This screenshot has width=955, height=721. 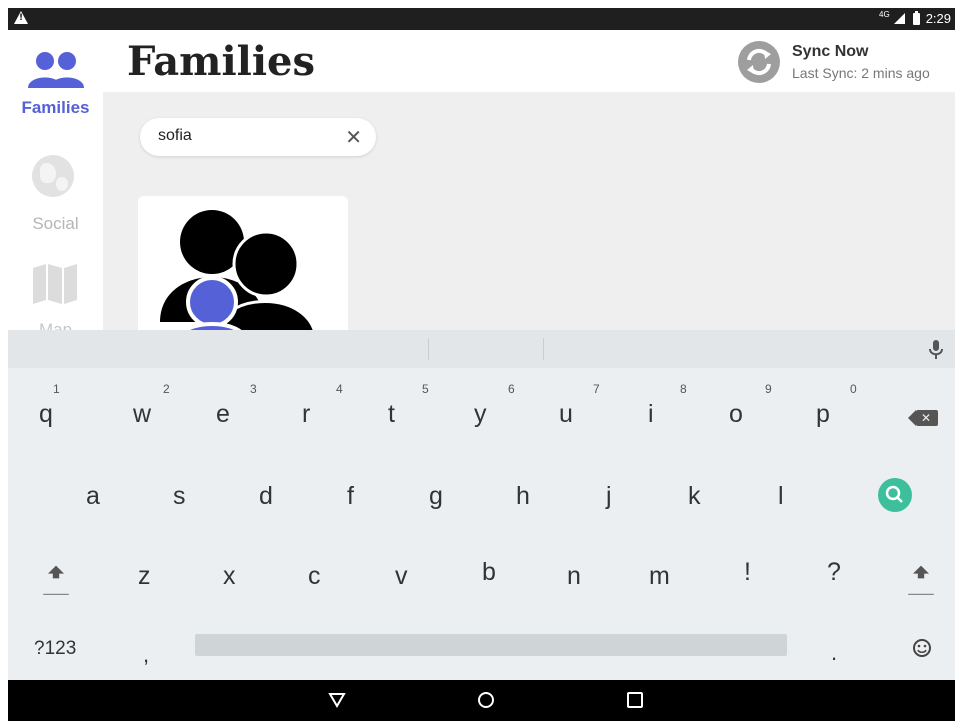 I want to click on key-hint: 1, so click(x=56, y=389).